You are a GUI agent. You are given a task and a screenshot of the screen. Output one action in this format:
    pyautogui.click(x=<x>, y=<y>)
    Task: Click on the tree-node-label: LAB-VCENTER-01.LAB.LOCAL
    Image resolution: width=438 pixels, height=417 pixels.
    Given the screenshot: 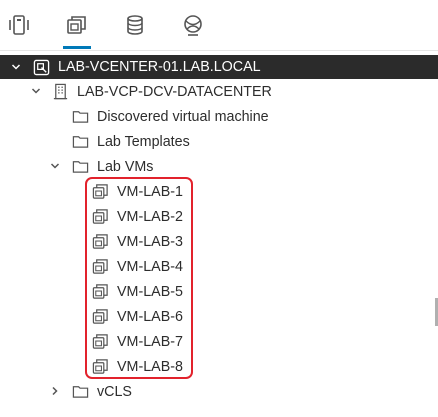 What is the action you would take?
    pyautogui.click(x=159, y=67)
    